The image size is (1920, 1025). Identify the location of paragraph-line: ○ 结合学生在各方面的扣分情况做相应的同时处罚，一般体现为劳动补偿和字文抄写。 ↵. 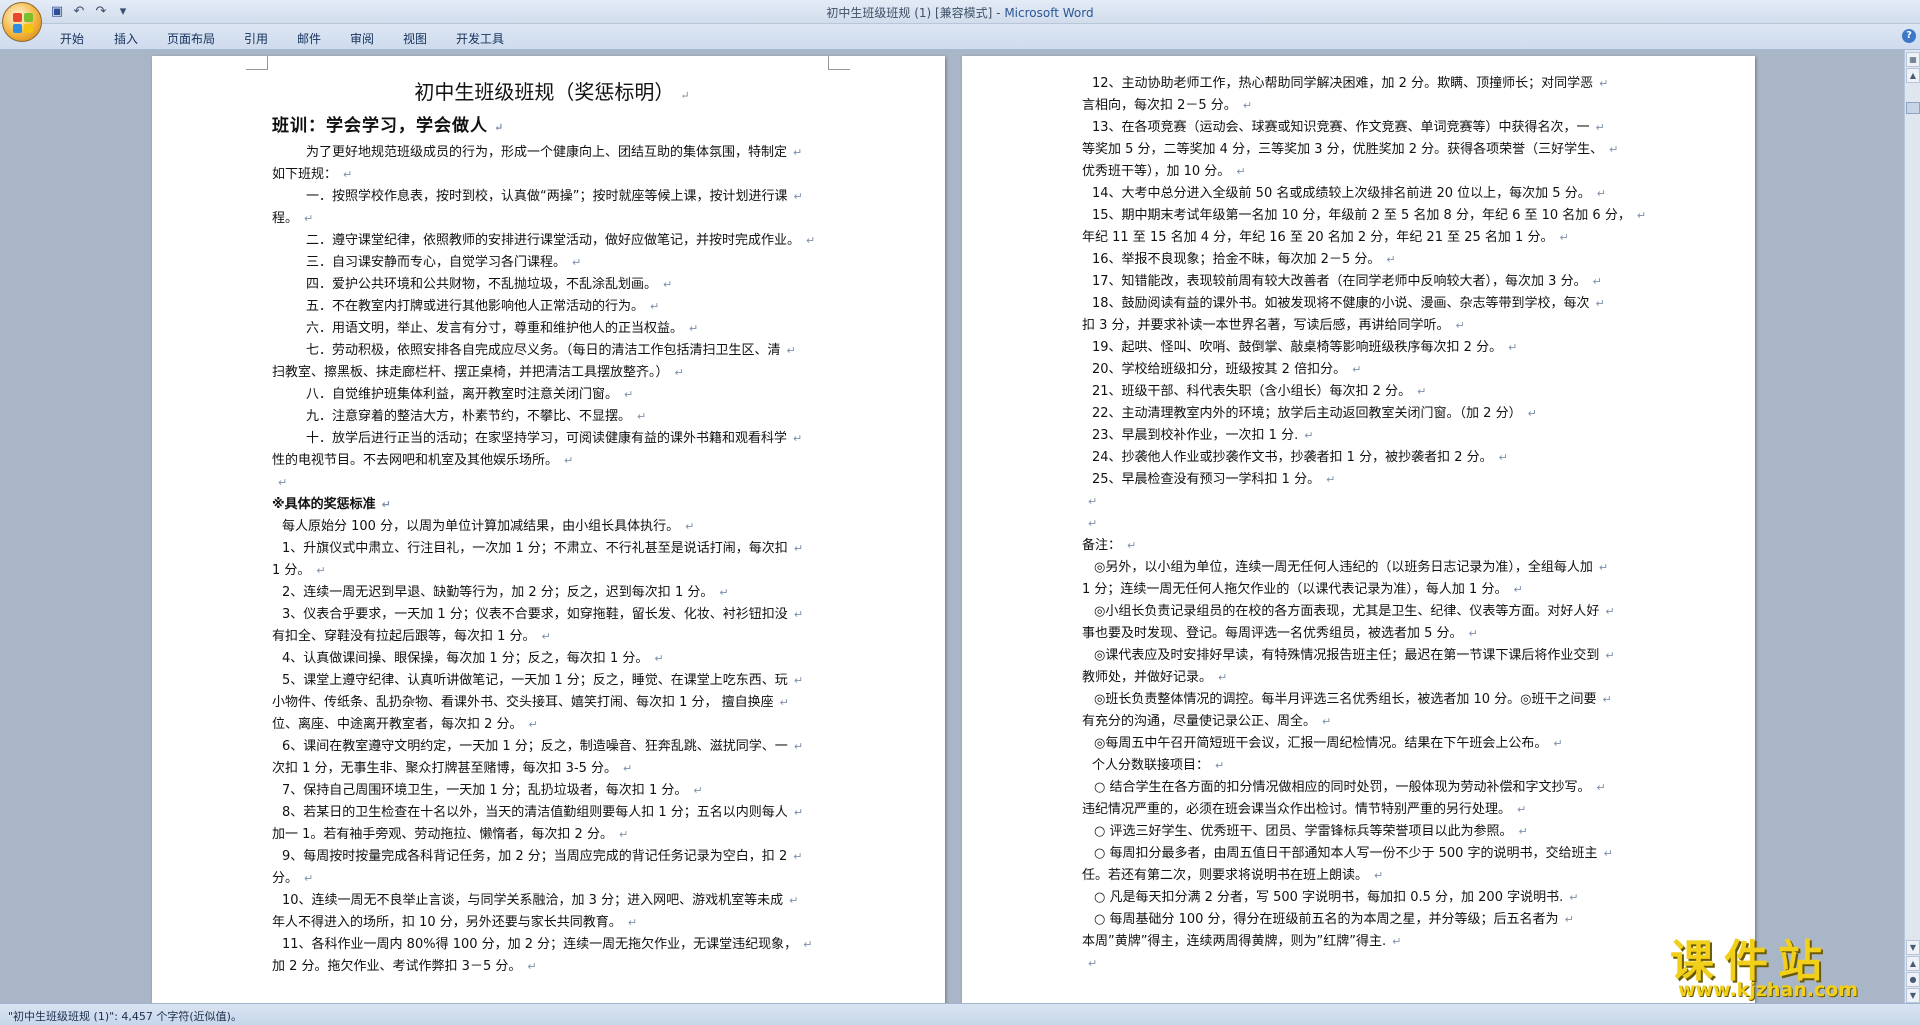
(1362, 788).